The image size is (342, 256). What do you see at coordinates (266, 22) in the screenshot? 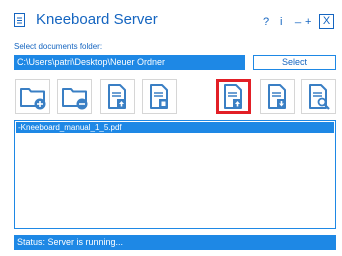
I see `help-button: ?` at bounding box center [266, 22].